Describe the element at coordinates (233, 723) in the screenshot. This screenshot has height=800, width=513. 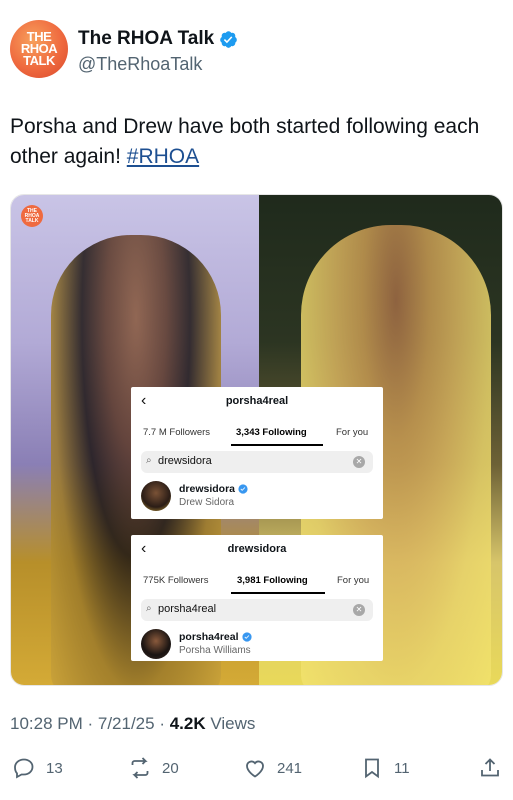
I see `views-label: Views` at that location.